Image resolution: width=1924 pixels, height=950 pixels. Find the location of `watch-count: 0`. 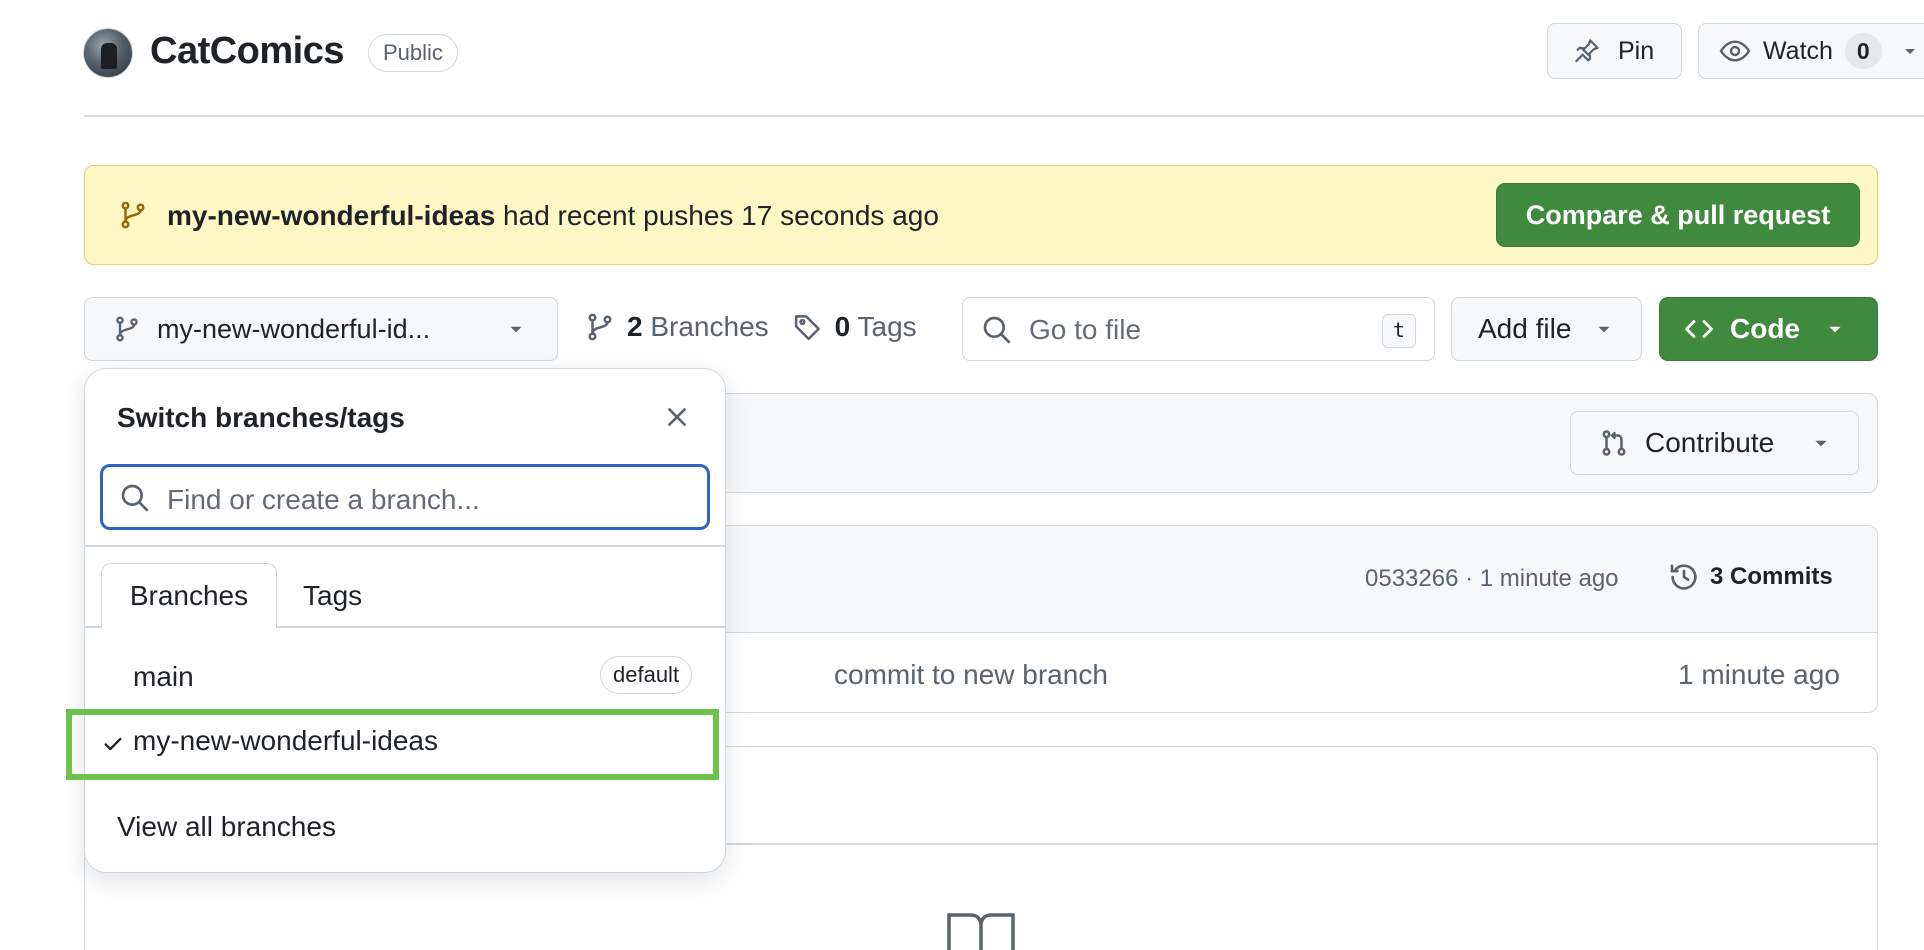

watch-count: 0 is located at coordinates (1863, 51).